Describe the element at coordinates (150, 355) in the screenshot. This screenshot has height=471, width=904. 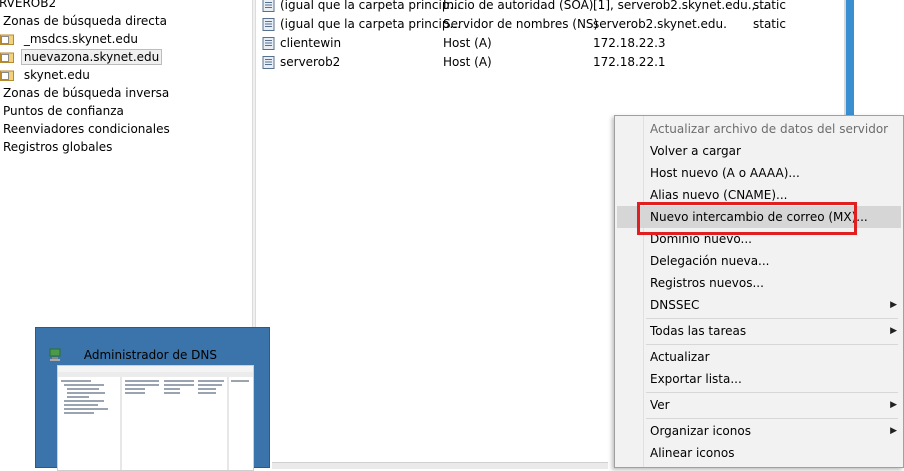
I see `thumbnail-title: Administrador de DNS` at that location.